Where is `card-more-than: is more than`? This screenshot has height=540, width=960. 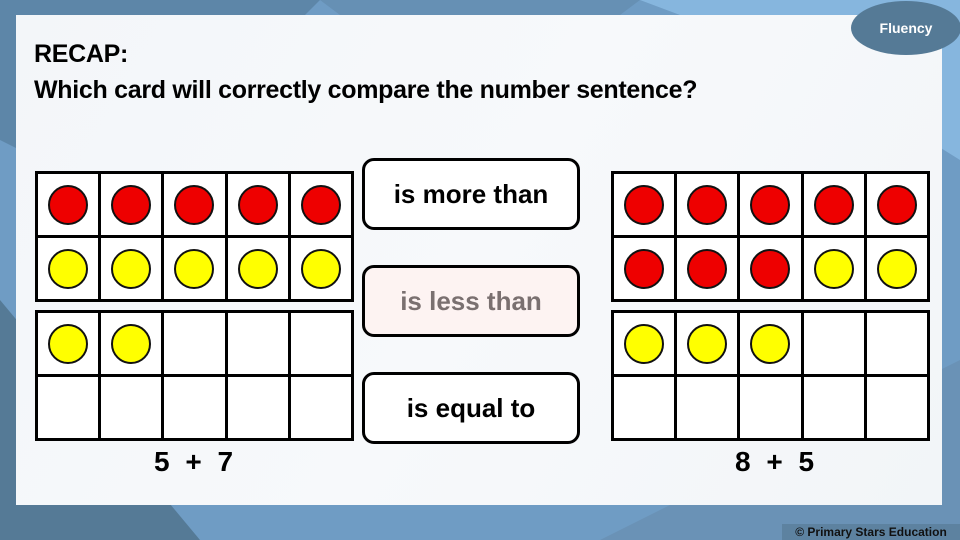
card-more-than: is more than is located at coordinates (471, 194).